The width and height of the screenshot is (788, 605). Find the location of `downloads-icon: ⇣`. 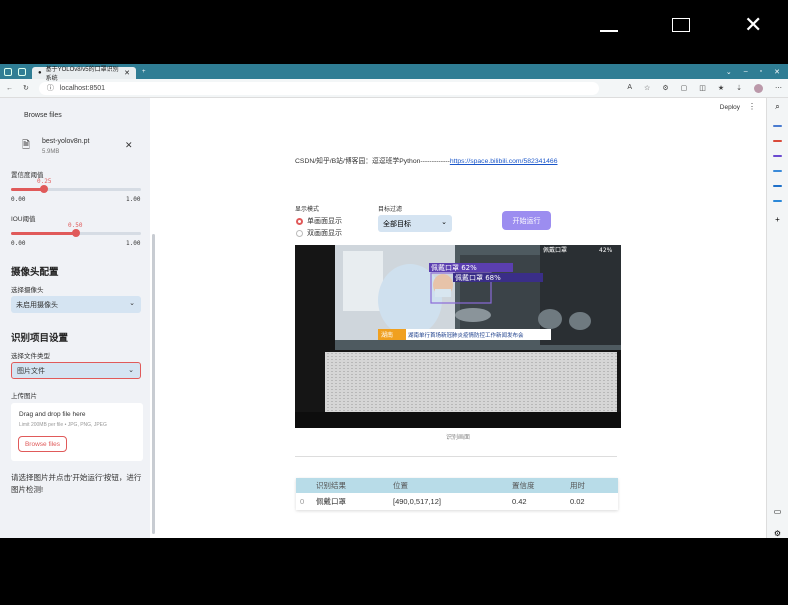

downloads-icon: ⇣ is located at coordinates (739, 88).